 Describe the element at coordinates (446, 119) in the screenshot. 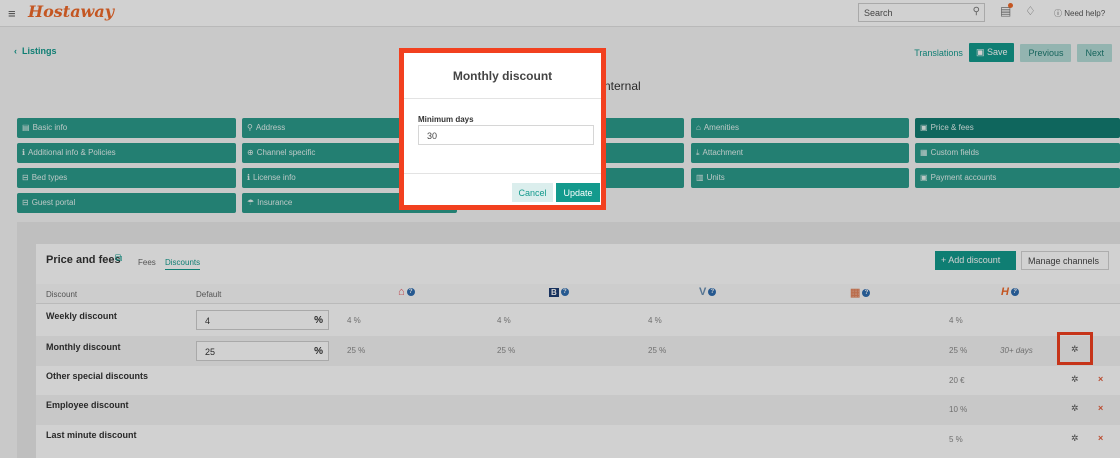

I see `minimum-days-label: Minimum days` at that location.